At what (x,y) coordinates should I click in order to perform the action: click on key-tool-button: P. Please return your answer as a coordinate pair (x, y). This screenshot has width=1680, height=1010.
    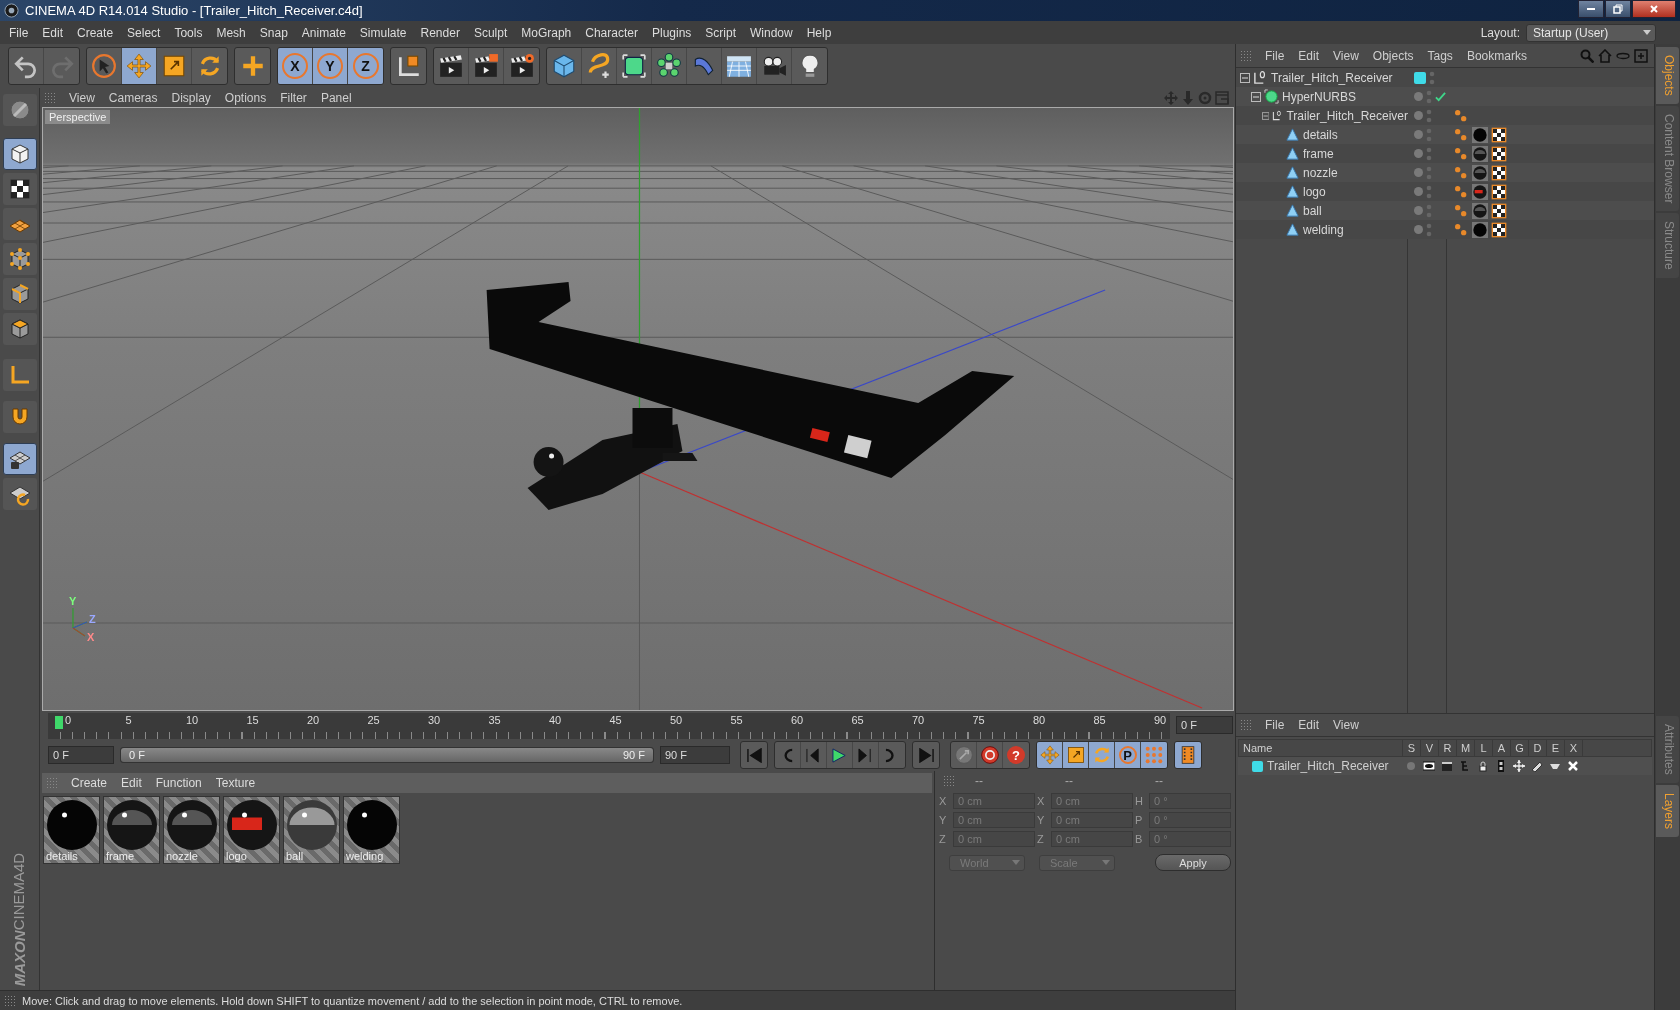
    Looking at the image, I should click on (1128, 755).